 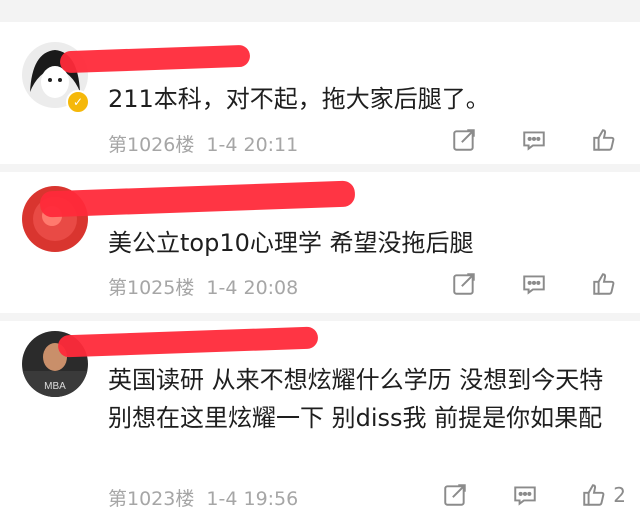 I want to click on comment-actions: 2, so click(x=533, y=495).